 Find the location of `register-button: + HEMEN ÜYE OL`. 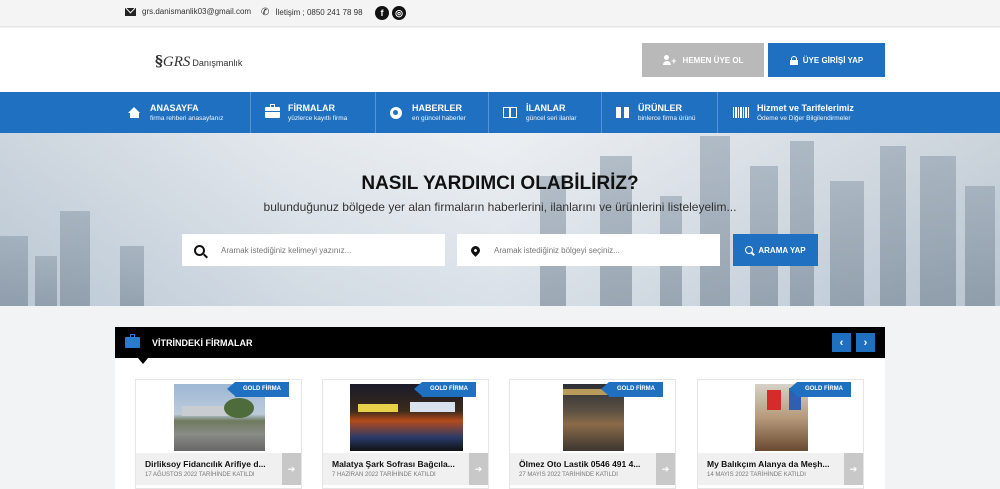

register-button: + HEMEN ÜYE OL is located at coordinates (703, 60).